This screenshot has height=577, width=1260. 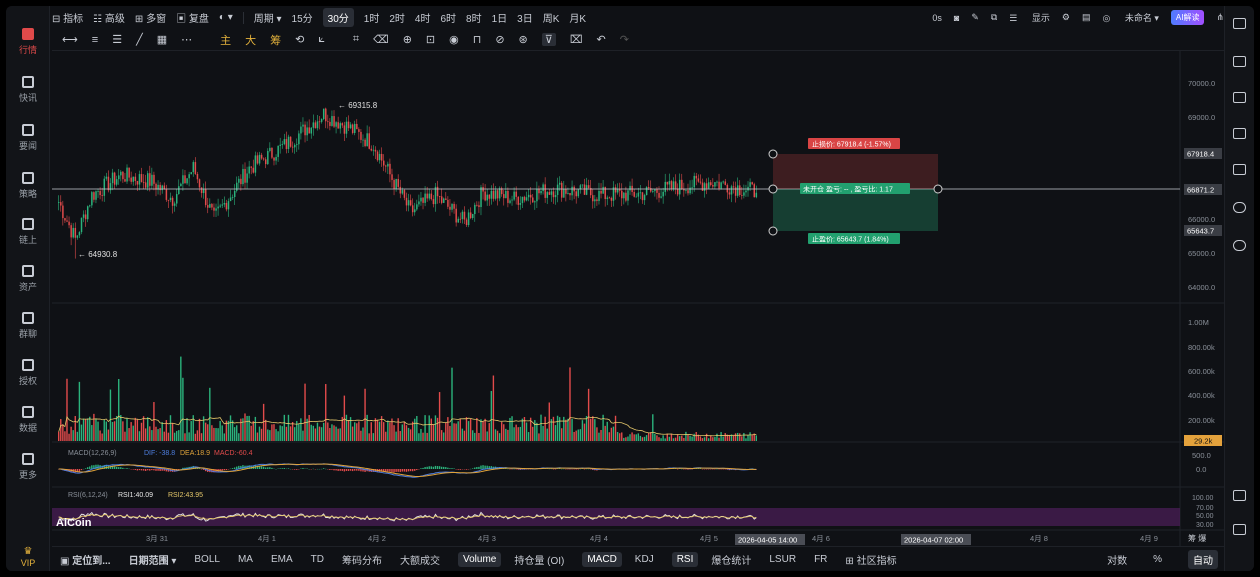 What do you see at coordinates (70, 39) in the screenshot?
I see `line-tool-icon: ⟷` at bounding box center [70, 39].